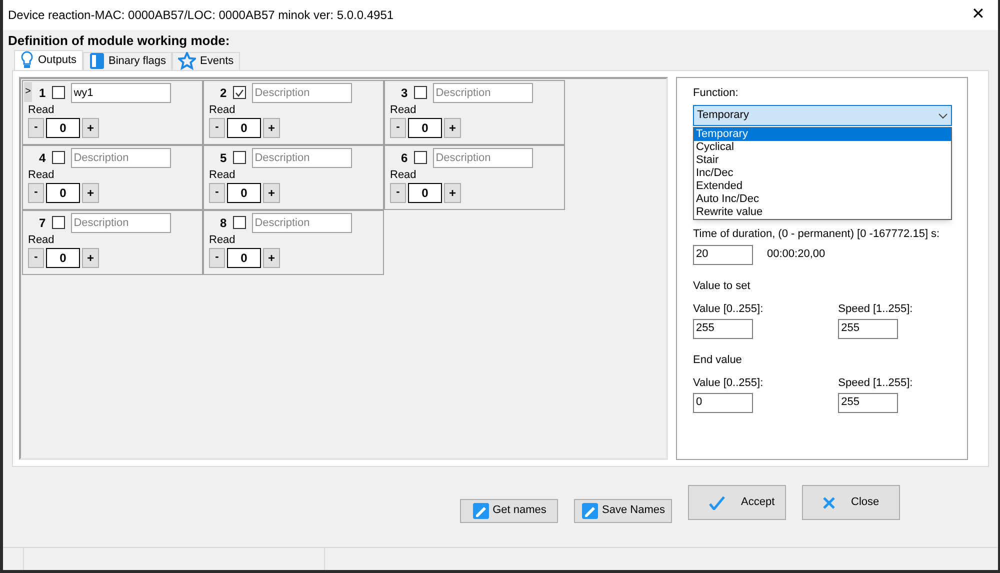 Image resolution: width=1000 pixels, height=573 pixels. I want to click on value-input: 0, so click(723, 402).